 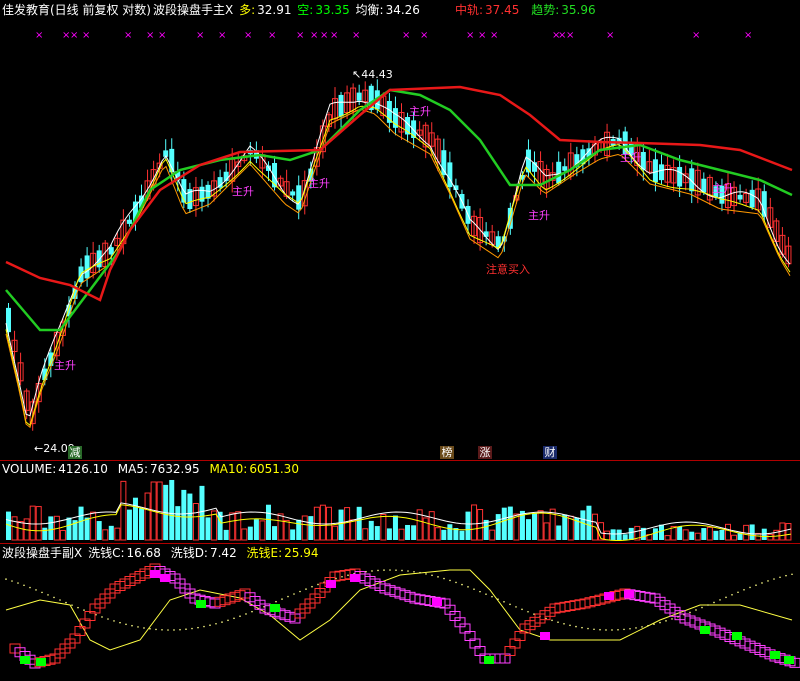 I want to click on period-high-label: ↖44.43, so click(x=372, y=74).